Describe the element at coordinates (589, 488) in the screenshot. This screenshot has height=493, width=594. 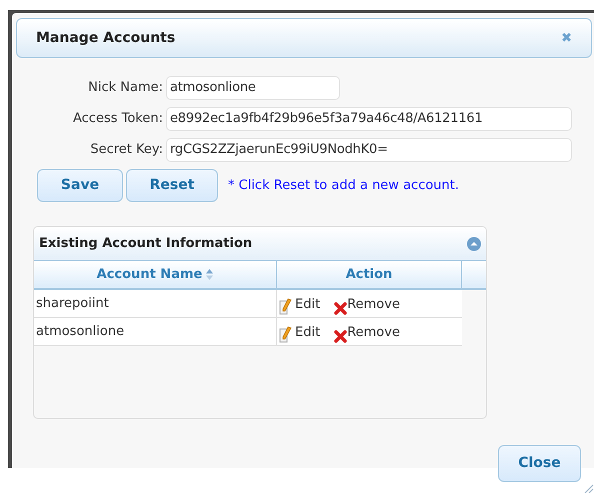
I see `resize-grip-icon` at that location.